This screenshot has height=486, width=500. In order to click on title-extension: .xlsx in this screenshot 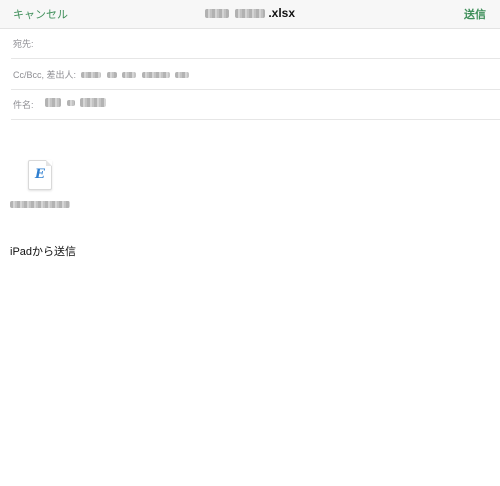, I will do `click(282, 13)`.